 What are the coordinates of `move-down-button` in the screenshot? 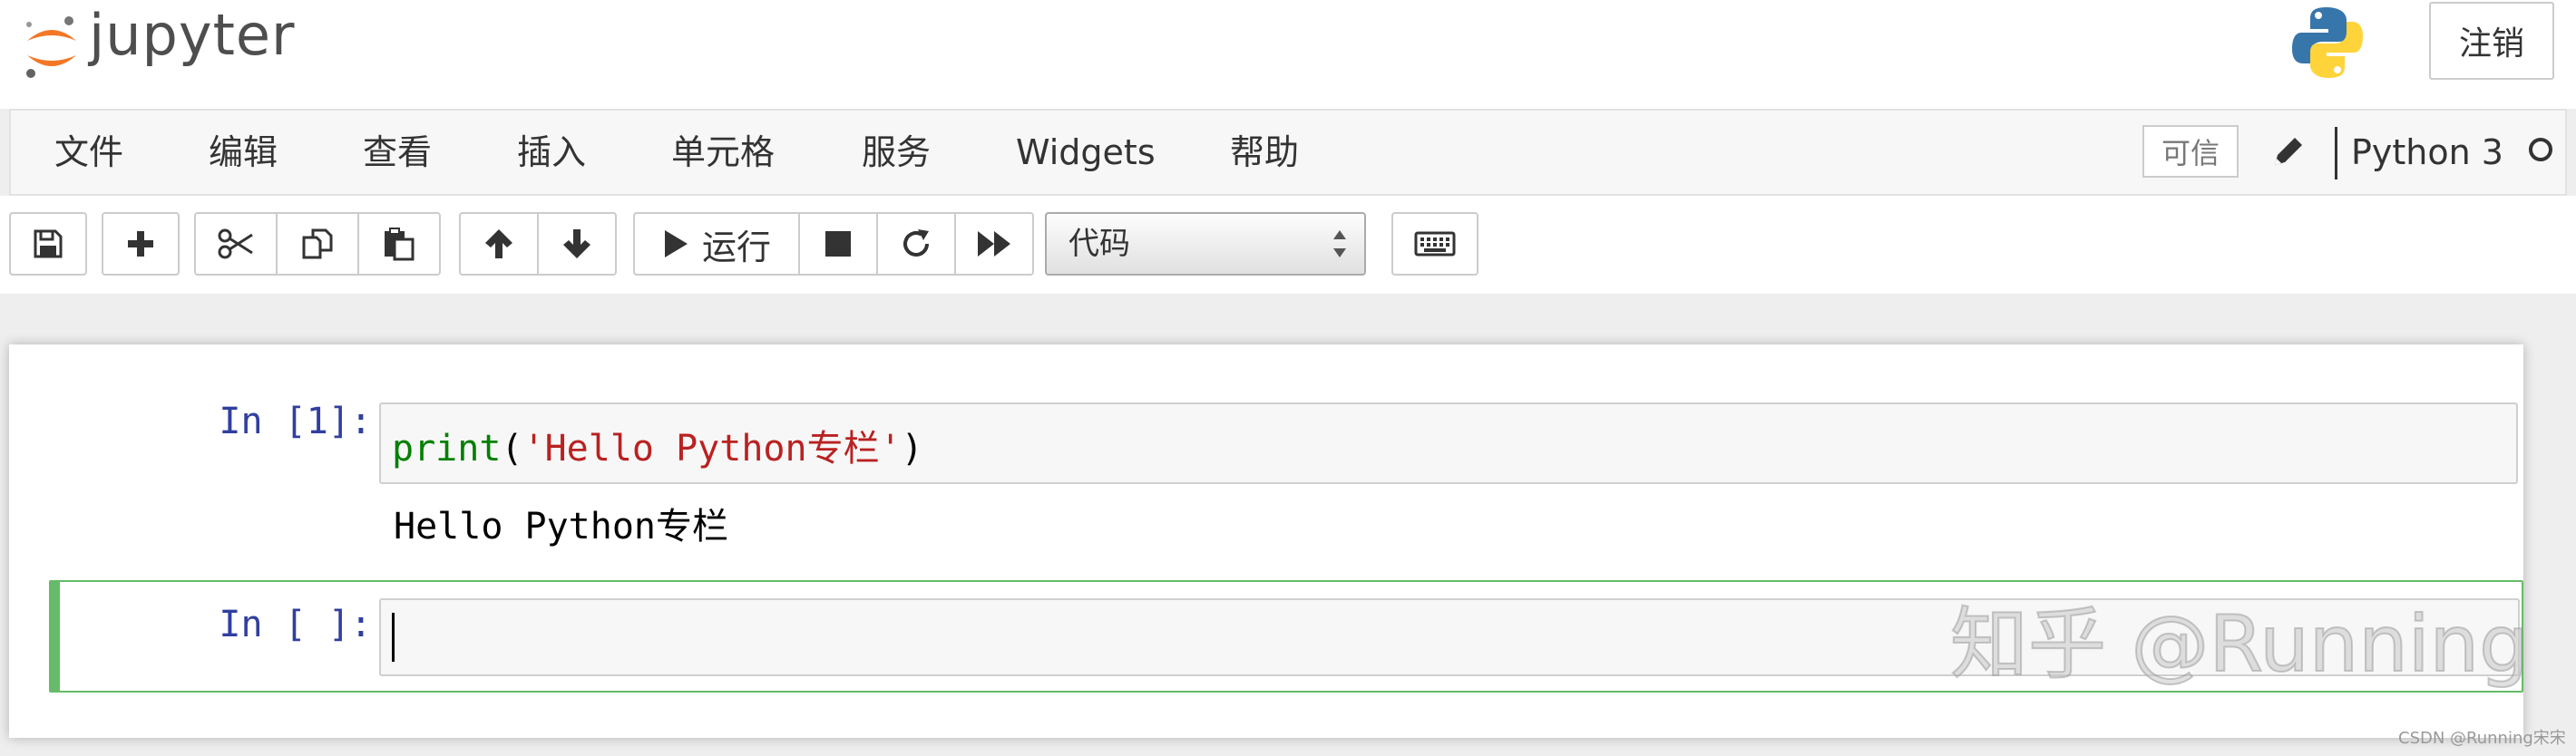 It's located at (577, 244).